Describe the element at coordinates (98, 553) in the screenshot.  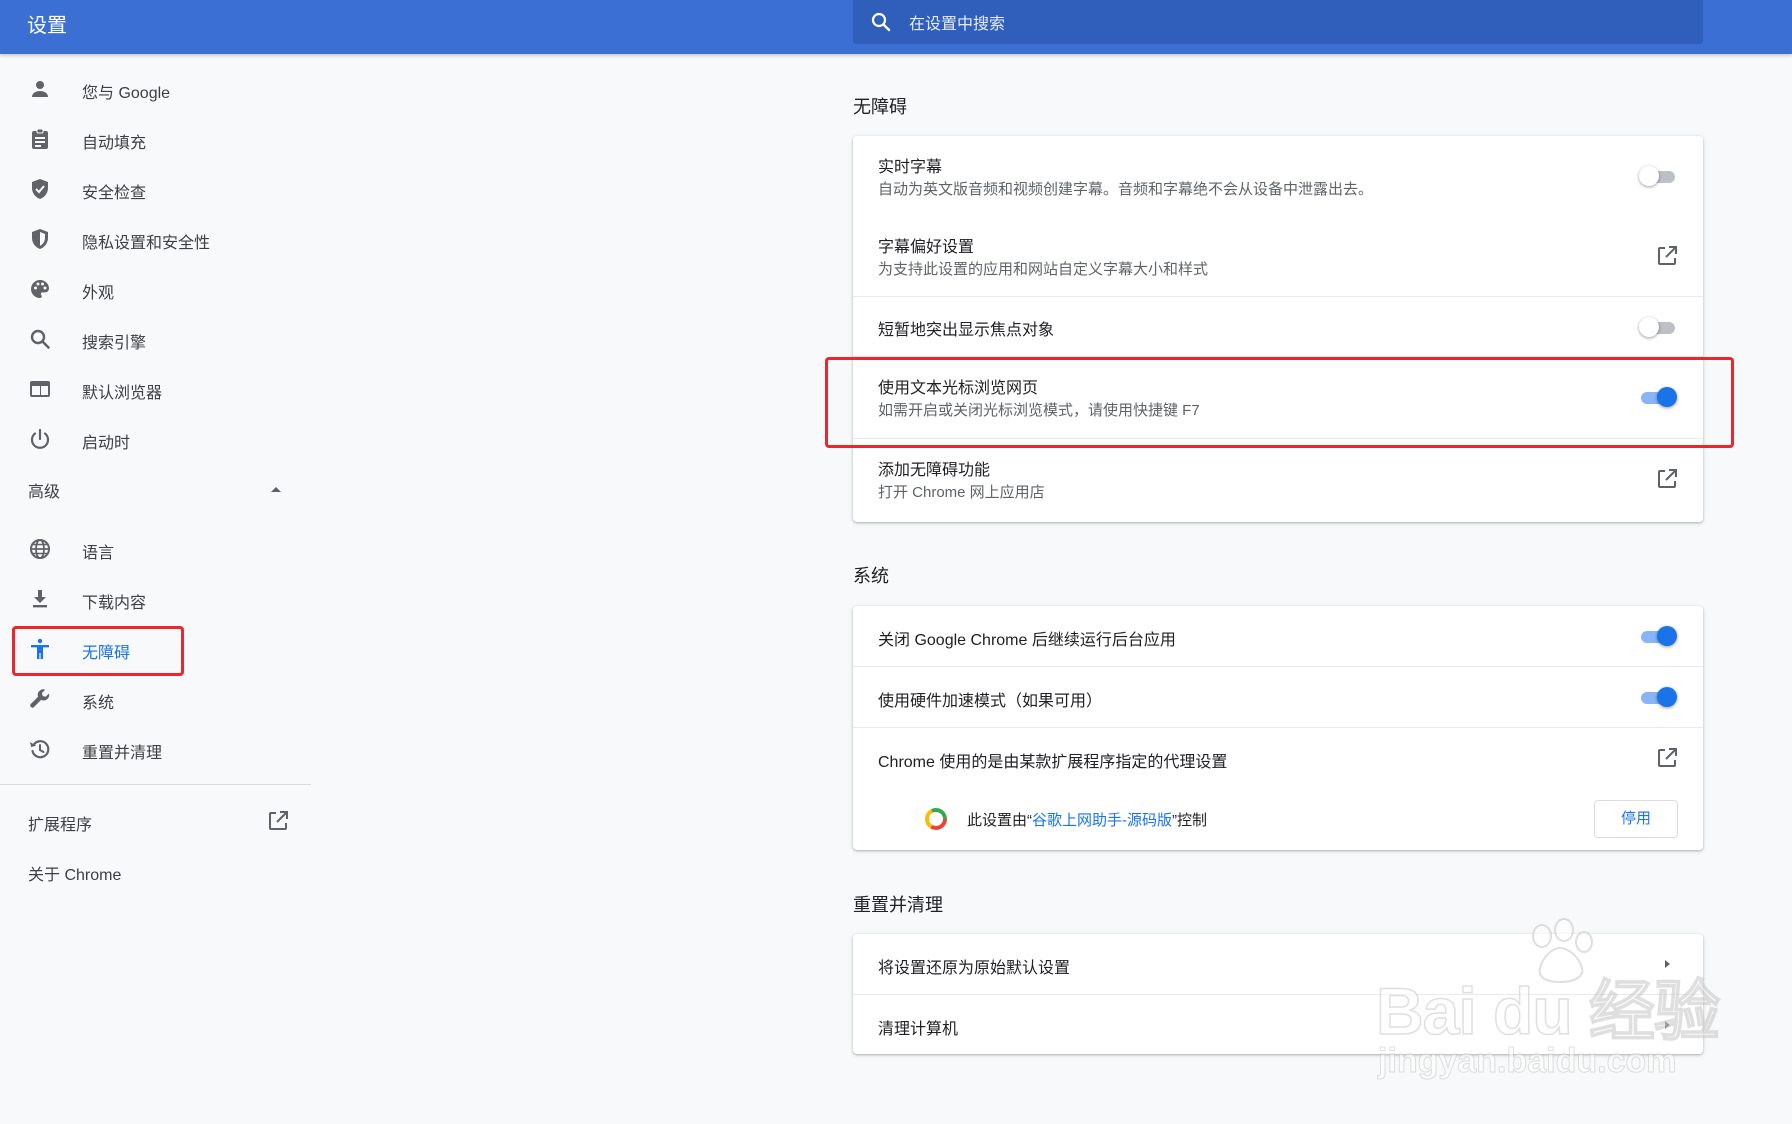
I see `sidebar-item-label: 语言` at that location.